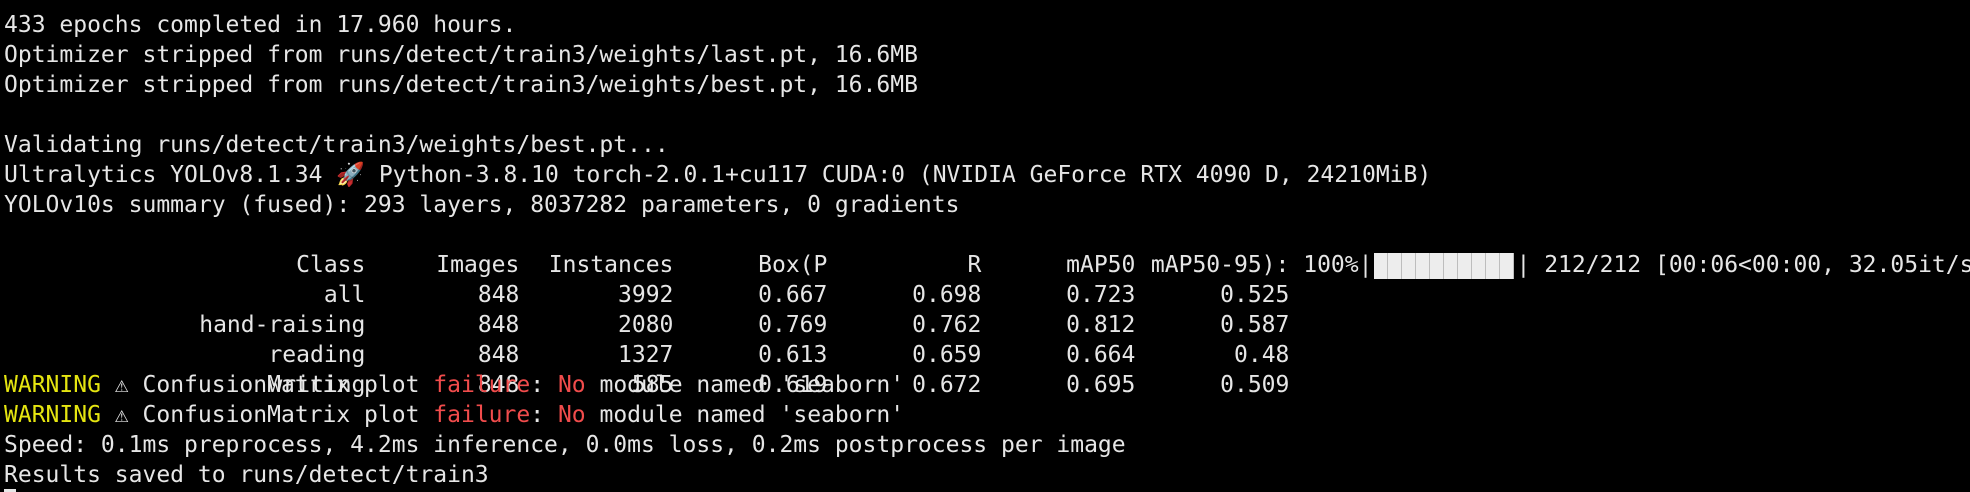  I want to click on header-class: Class, so click(331, 265).